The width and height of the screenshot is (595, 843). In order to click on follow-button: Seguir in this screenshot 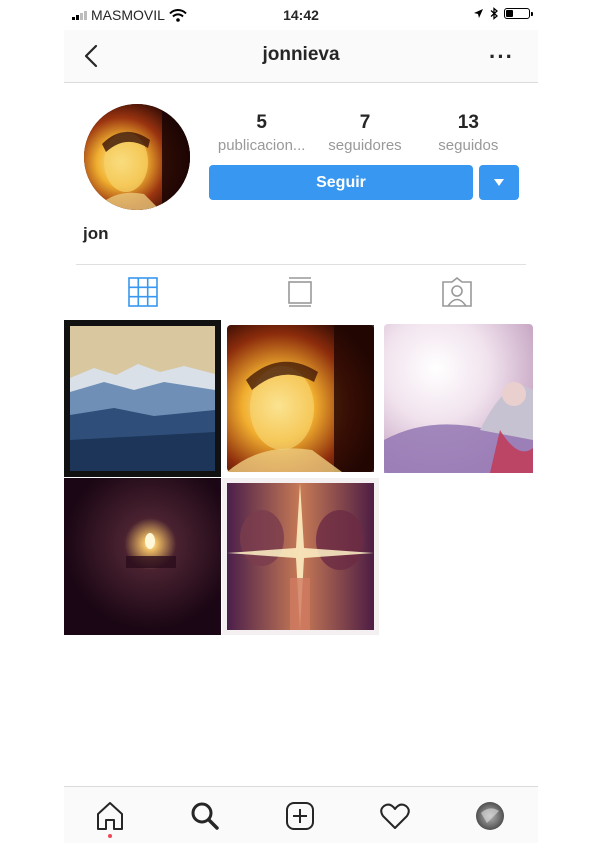, I will do `click(341, 182)`.